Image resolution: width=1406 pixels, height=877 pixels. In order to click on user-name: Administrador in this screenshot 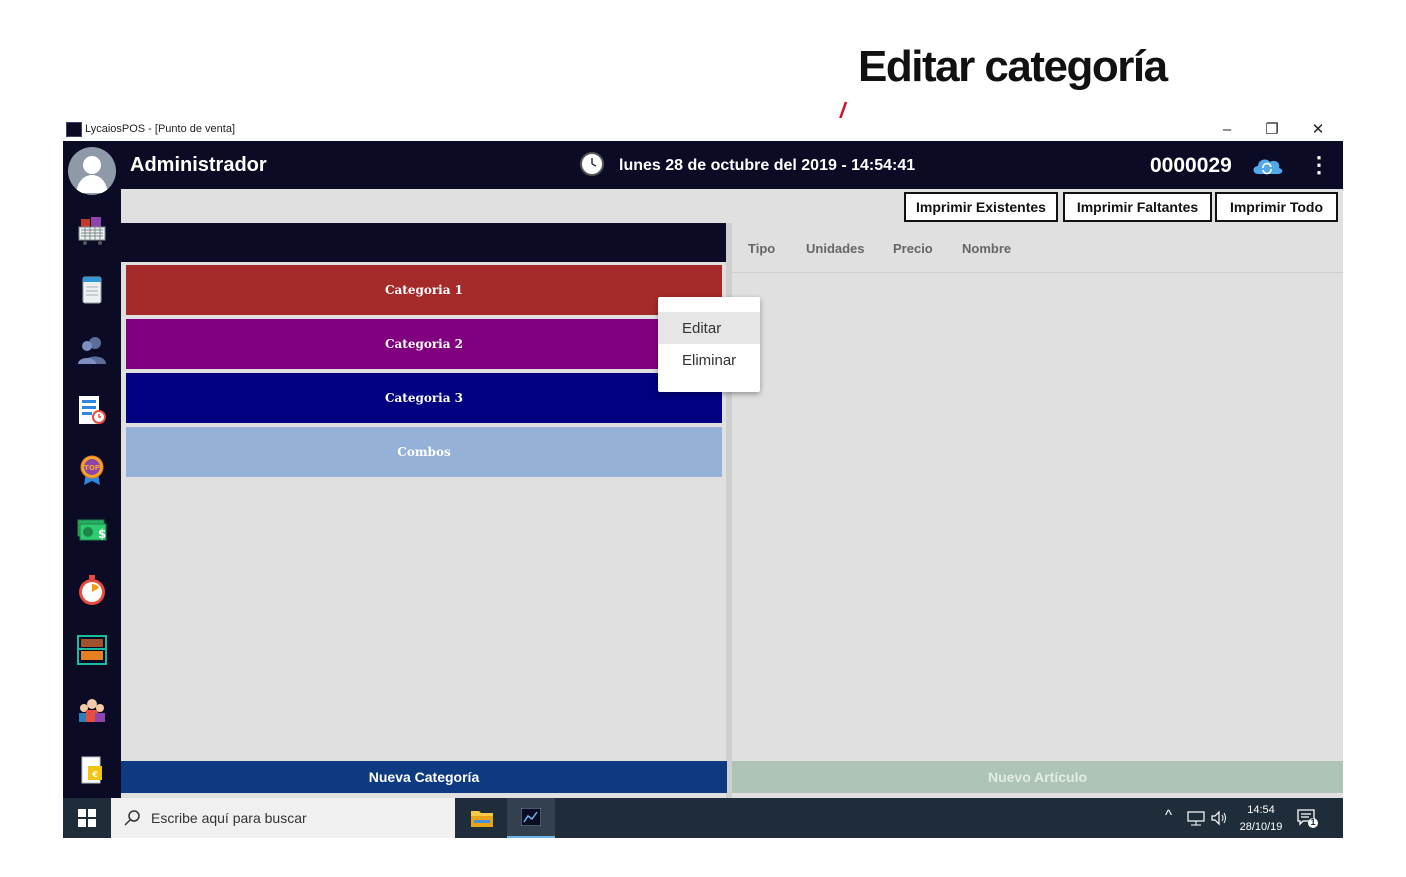, I will do `click(198, 165)`.